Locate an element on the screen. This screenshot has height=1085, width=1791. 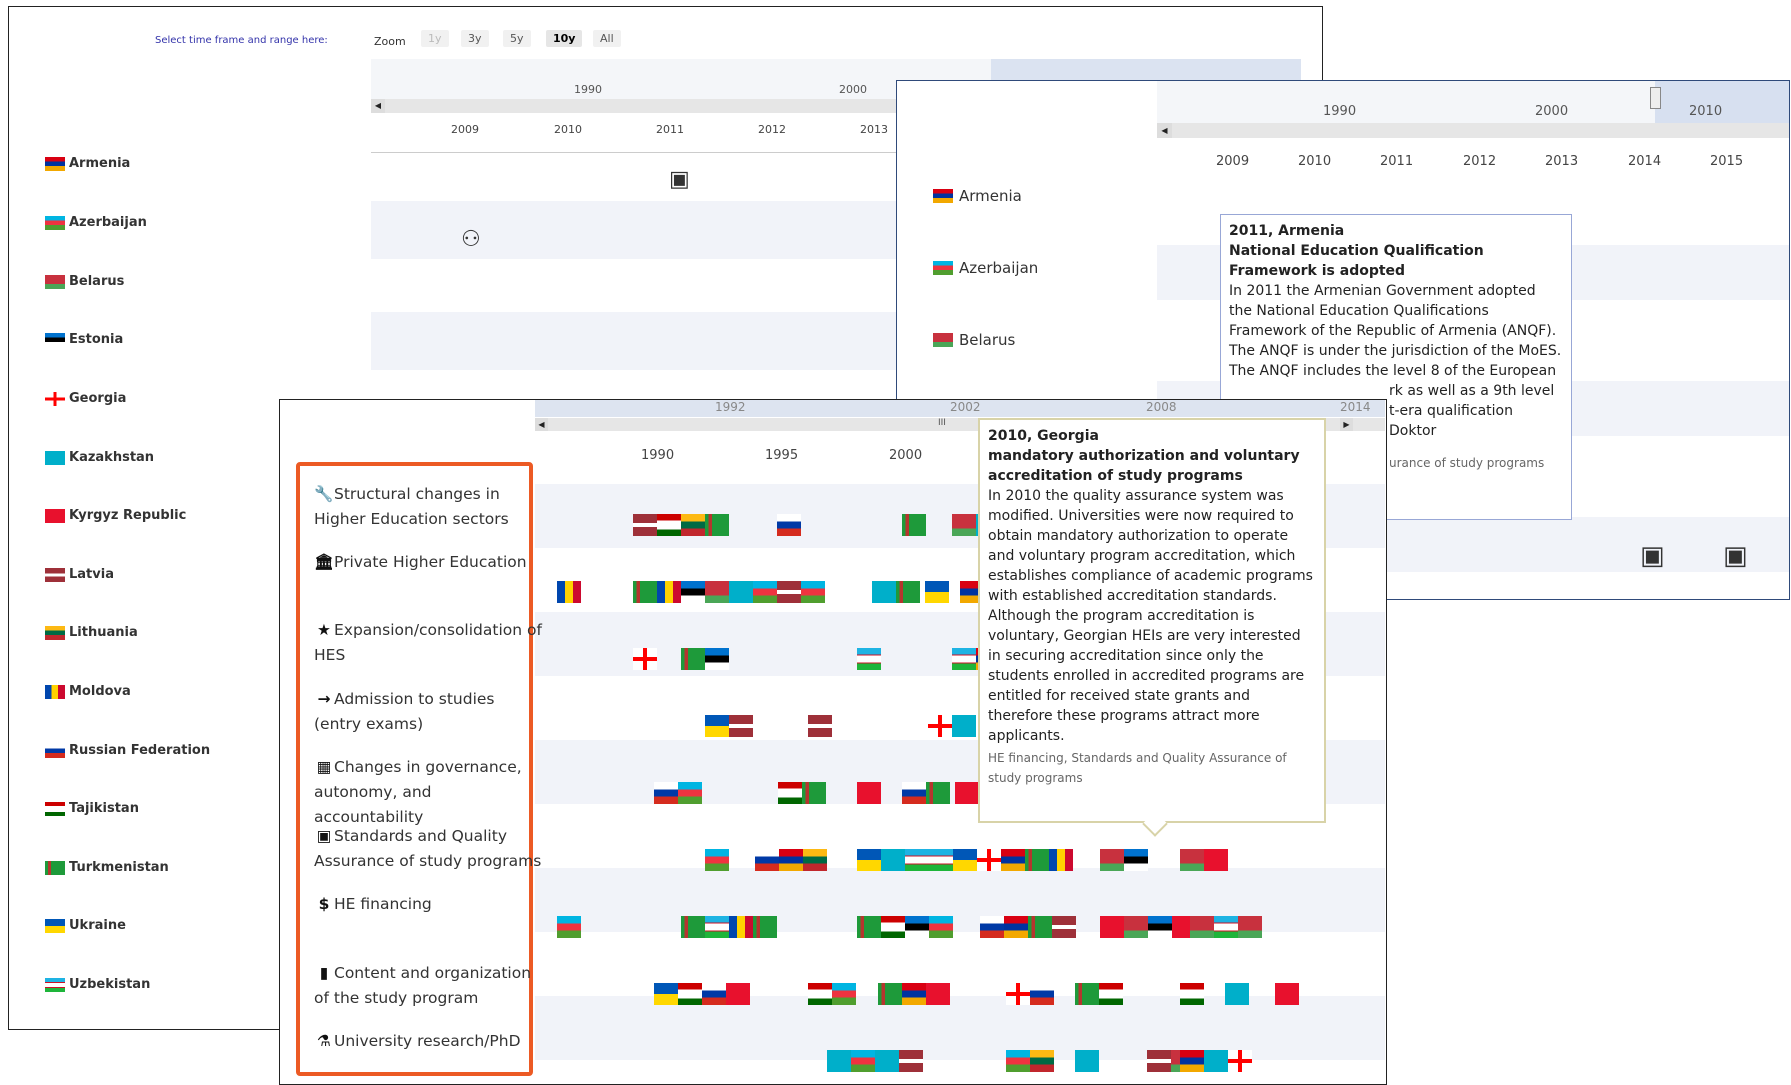
country-row-russia: Russian Federation is located at coordinates (127, 750).